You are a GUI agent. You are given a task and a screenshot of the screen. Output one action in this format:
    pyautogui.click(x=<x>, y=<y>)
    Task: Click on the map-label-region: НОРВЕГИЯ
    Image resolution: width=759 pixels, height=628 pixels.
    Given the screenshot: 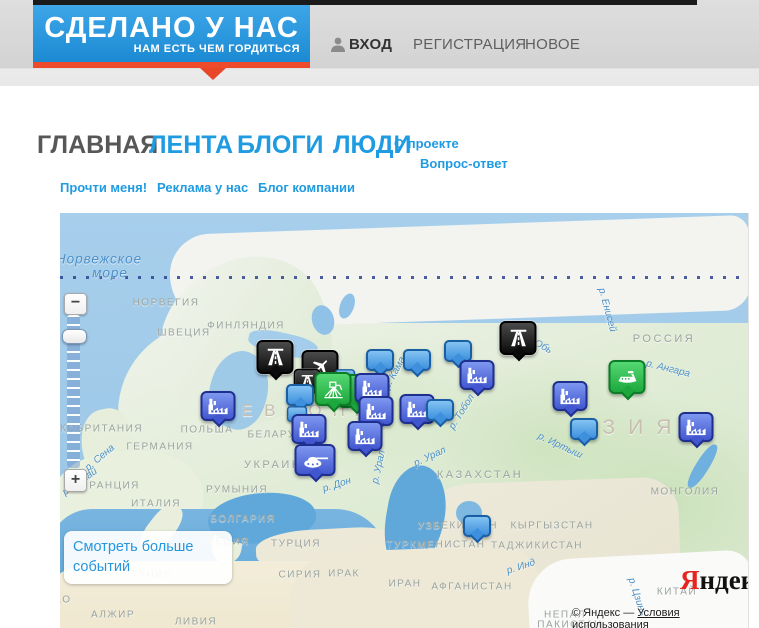 What is the action you would take?
    pyautogui.click(x=166, y=303)
    